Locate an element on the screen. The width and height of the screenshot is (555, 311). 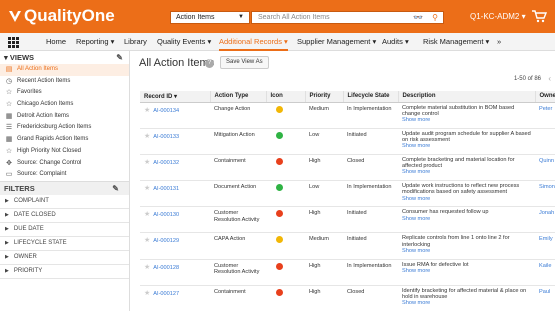
app-logo: QualityOne is located at coordinates (61, 16).